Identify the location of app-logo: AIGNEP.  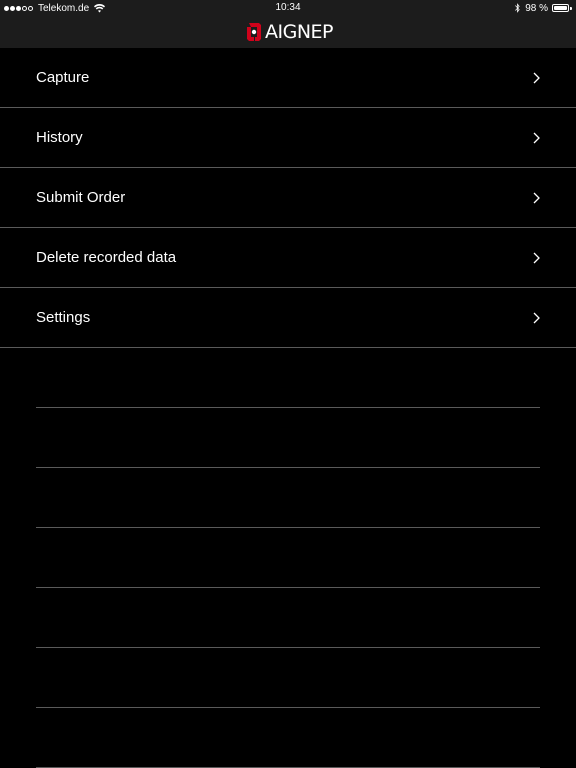
(288, 32).